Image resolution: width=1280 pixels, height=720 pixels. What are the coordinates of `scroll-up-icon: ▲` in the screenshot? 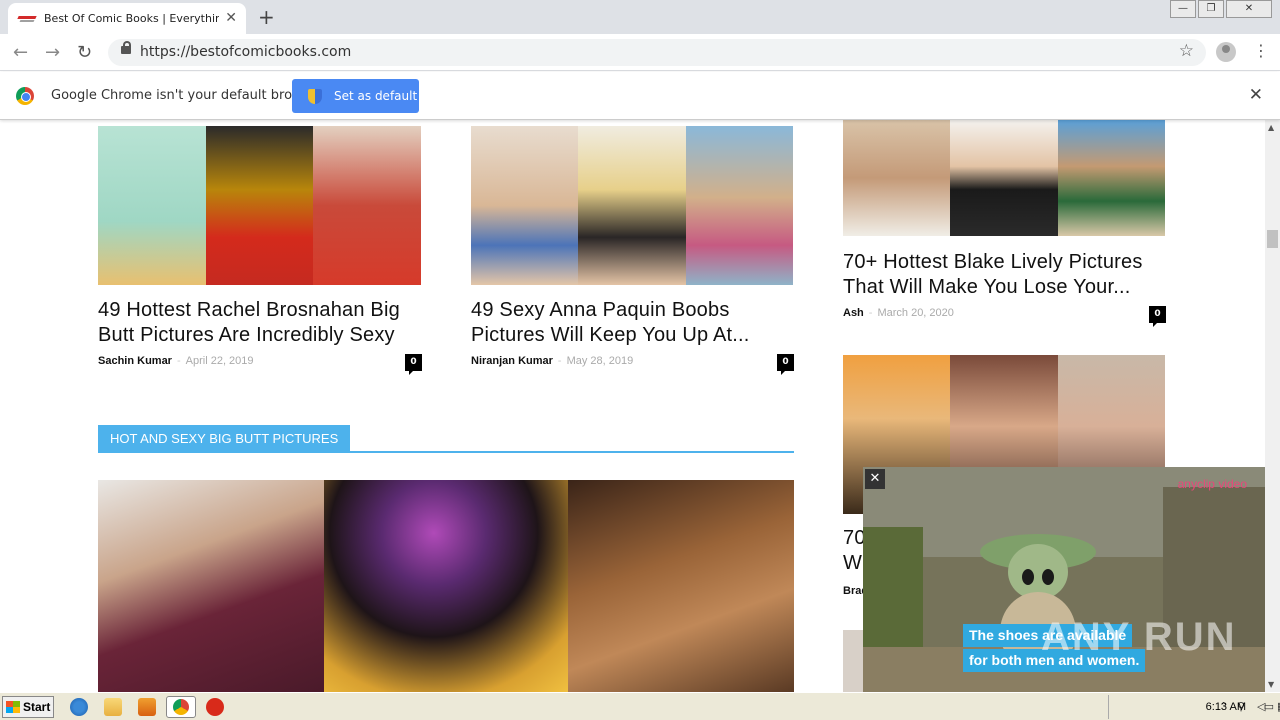 It's located at (1271, 127).